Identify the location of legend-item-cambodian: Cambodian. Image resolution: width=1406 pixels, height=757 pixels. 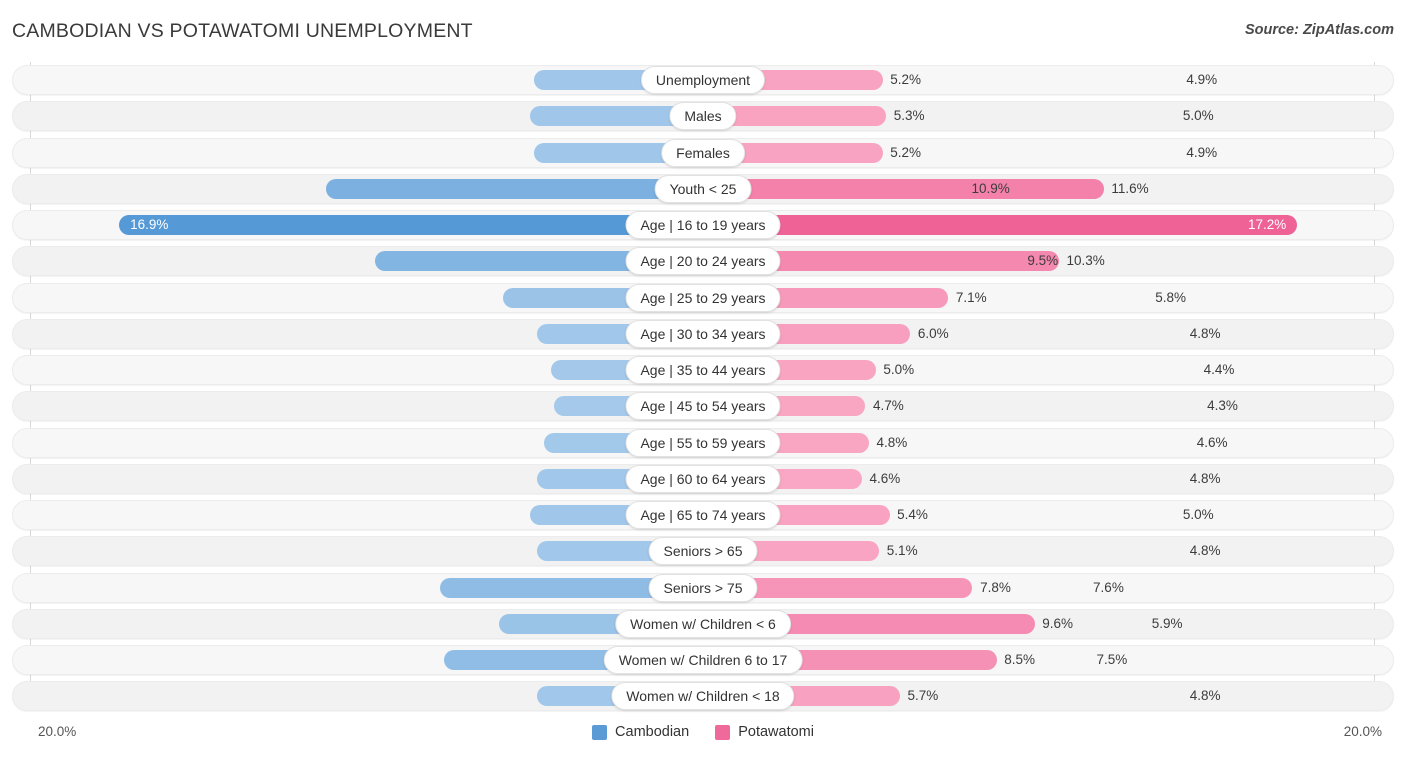
(640, 732).